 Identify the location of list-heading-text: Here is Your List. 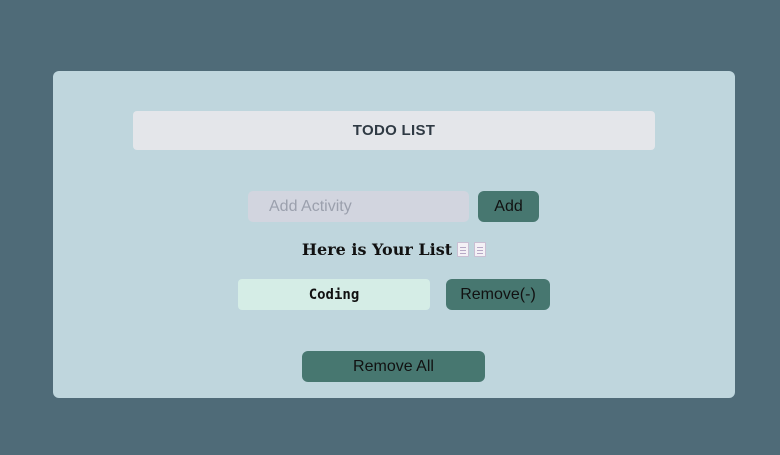
(377, 249).